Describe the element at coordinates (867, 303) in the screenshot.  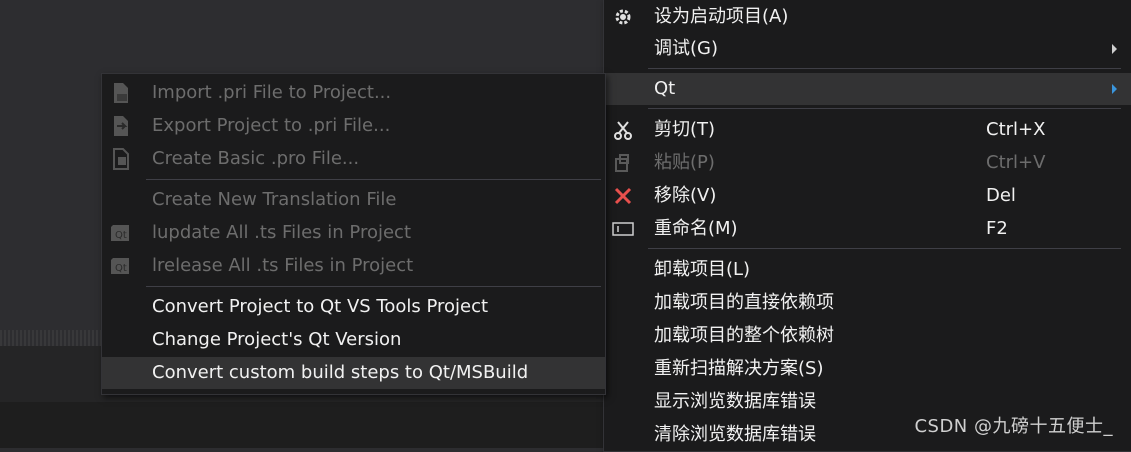
I see `menu-item-load-direct: 加载项目的直接依赖项` at that location.